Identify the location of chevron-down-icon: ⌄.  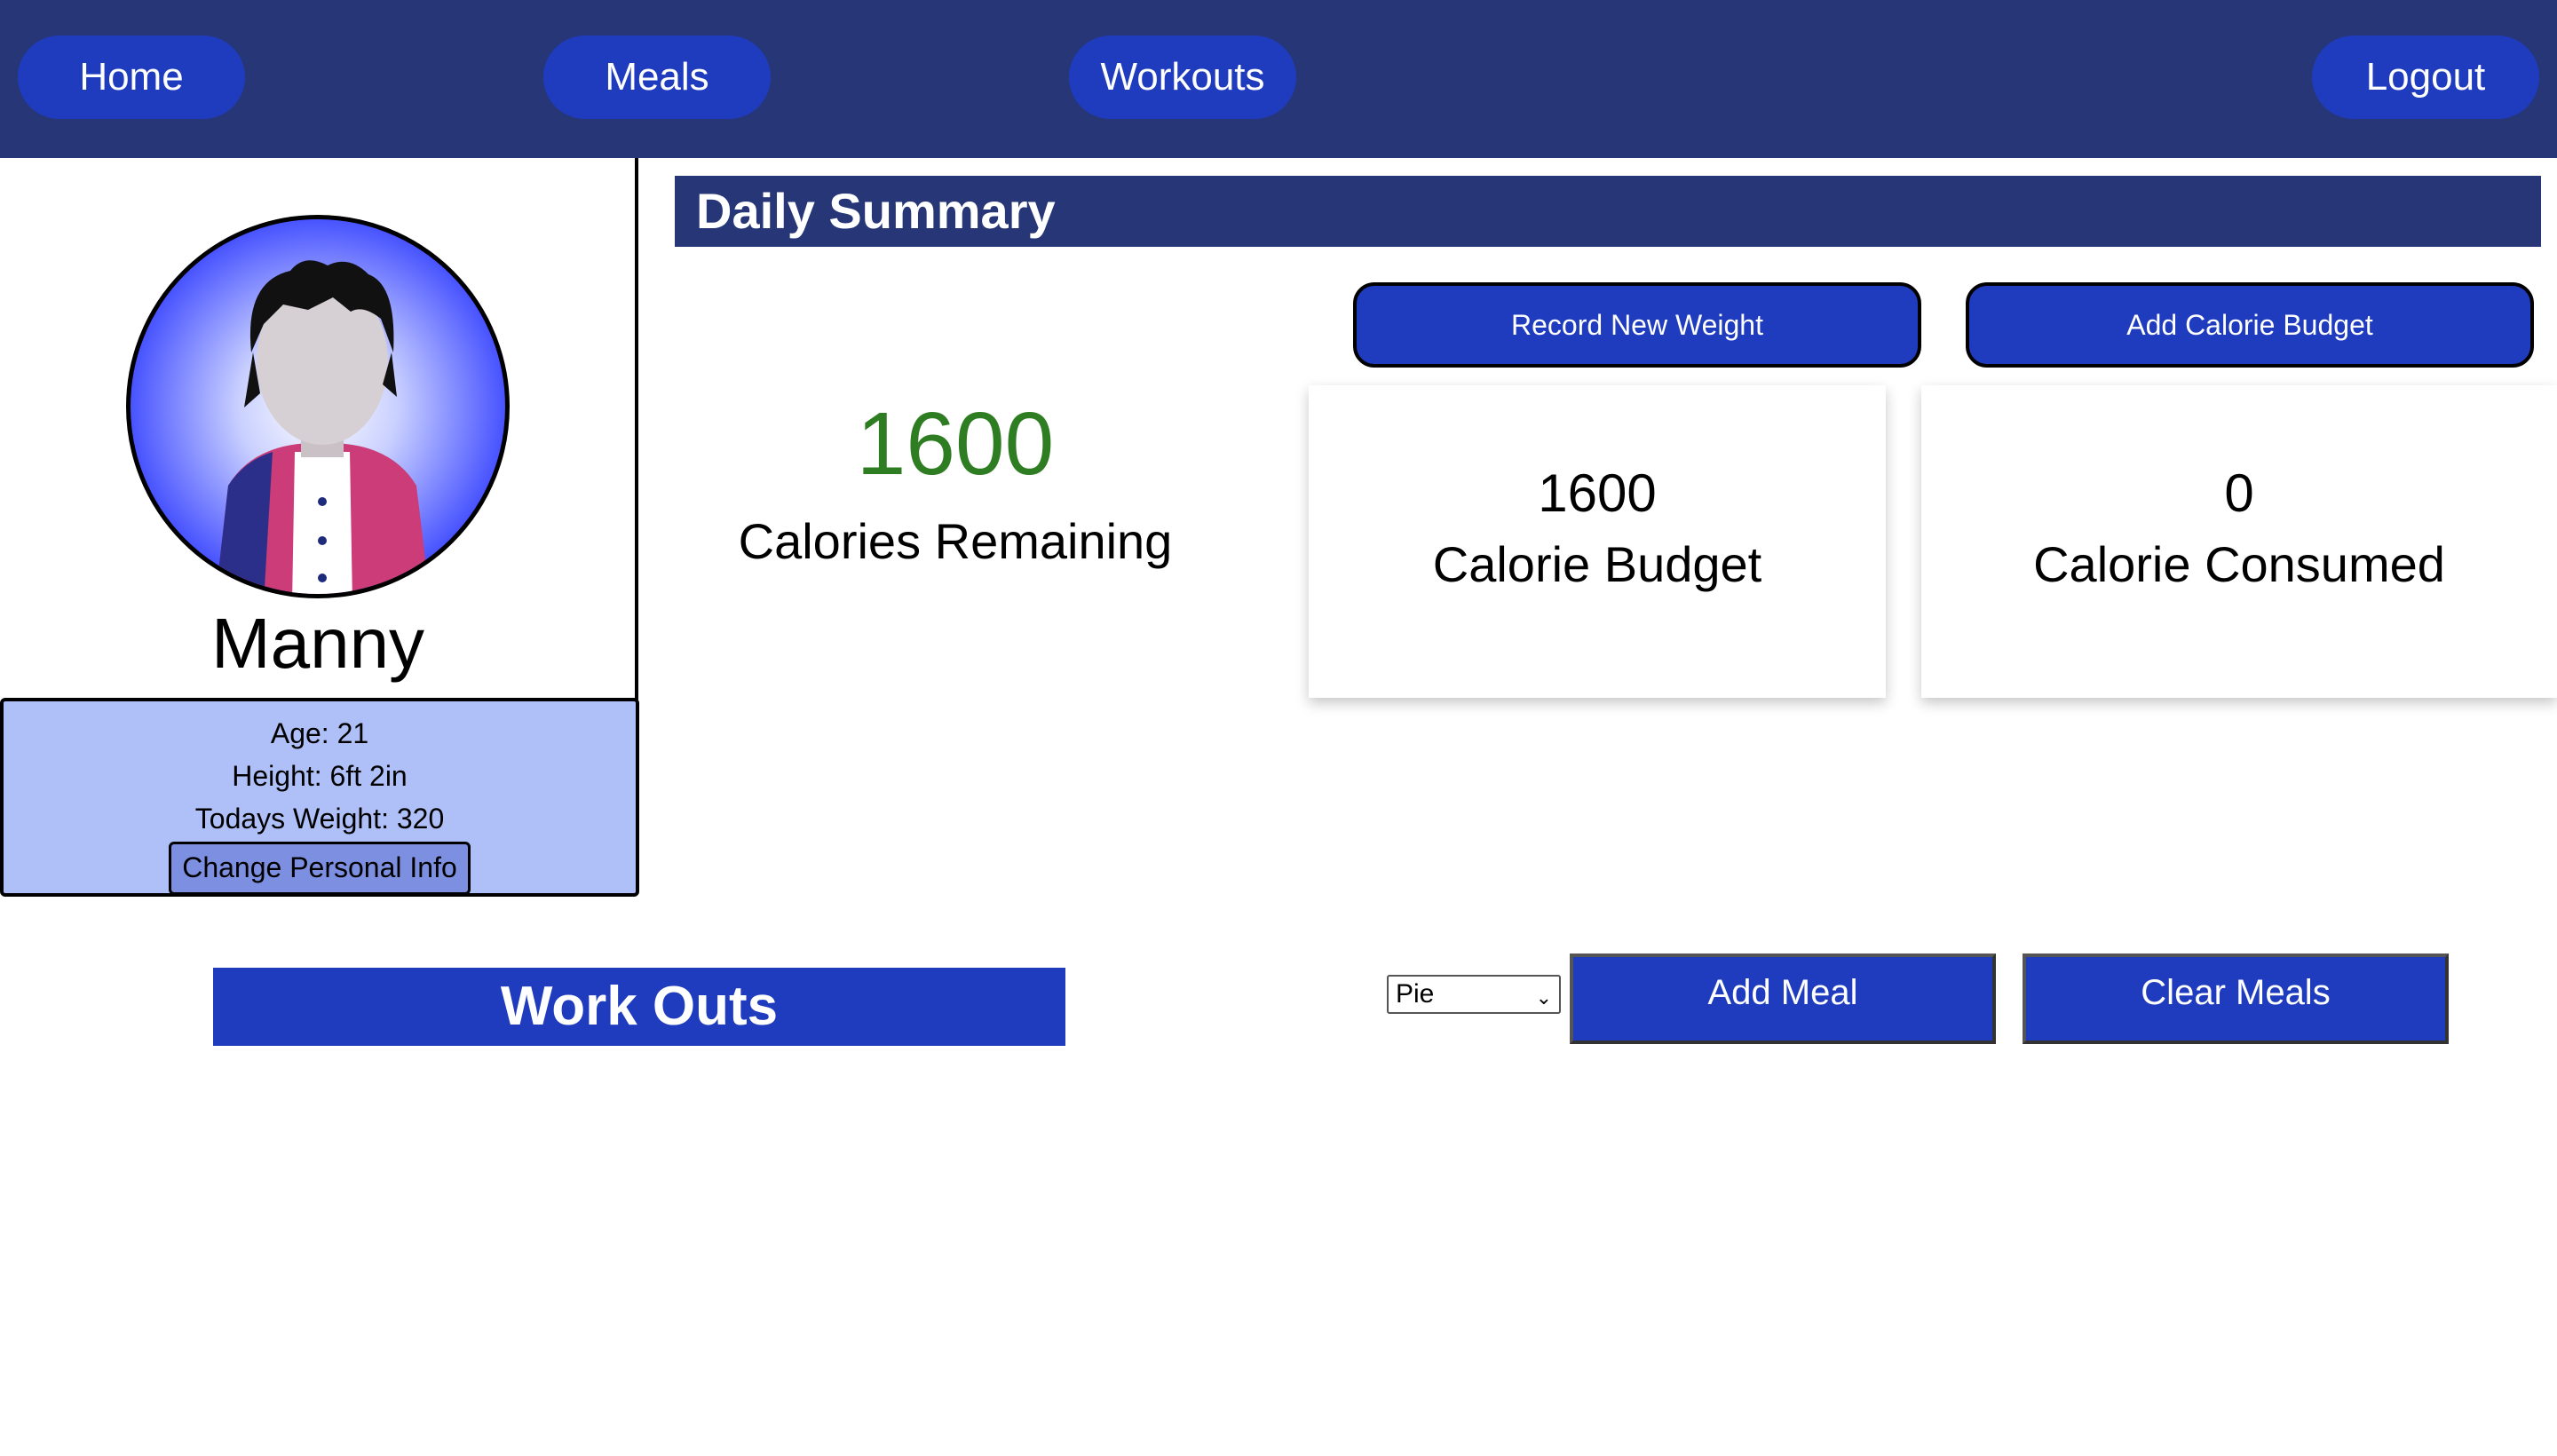
(1543, 998).